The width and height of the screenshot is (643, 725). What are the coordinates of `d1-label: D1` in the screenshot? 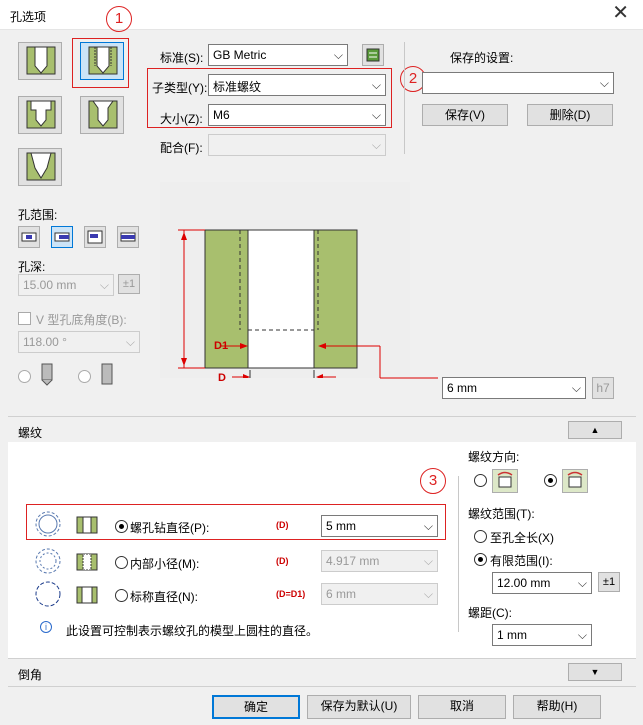 It's located at (221, 346).